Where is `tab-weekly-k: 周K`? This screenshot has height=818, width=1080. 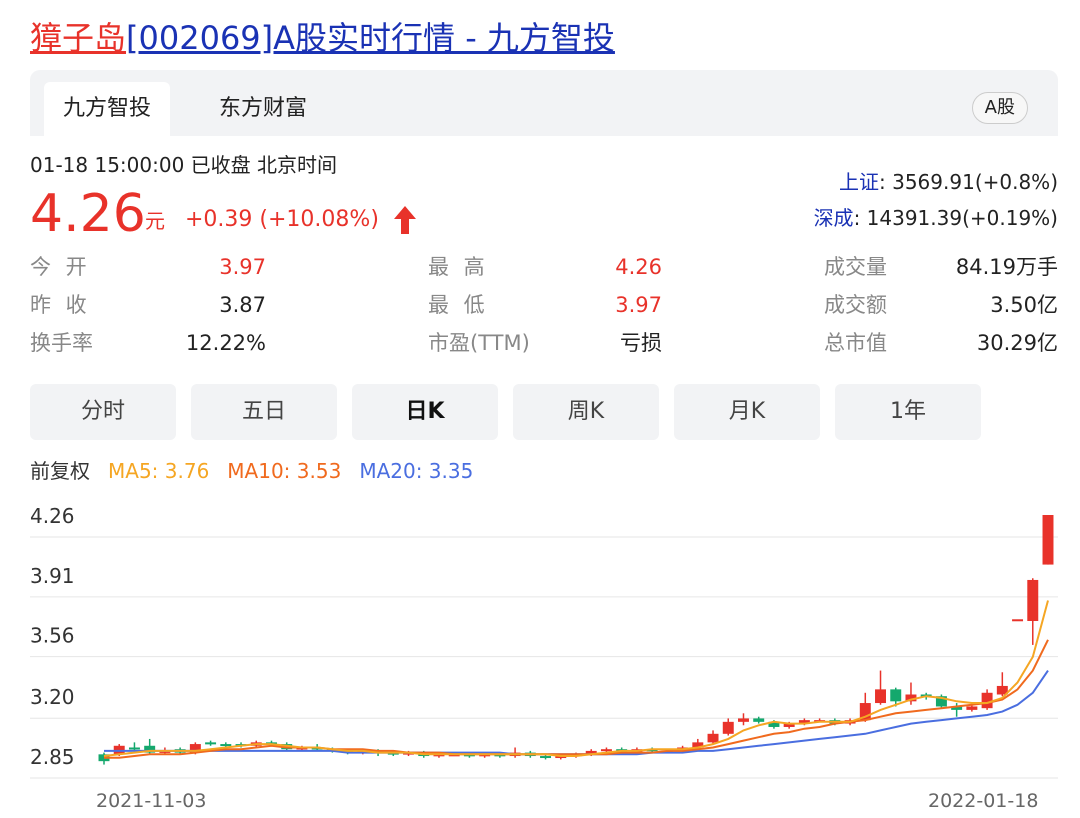 tab-weekly-k: 周K is located at coordinates (586, 412).